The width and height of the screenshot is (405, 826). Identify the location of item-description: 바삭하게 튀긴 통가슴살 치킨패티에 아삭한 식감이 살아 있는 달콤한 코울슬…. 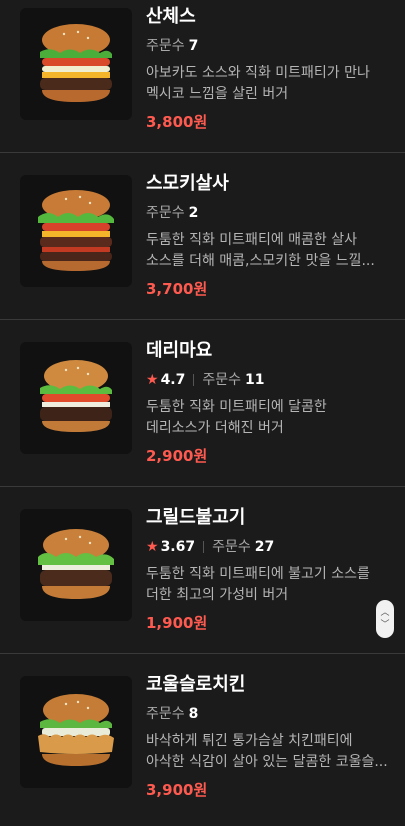
(267, 751).